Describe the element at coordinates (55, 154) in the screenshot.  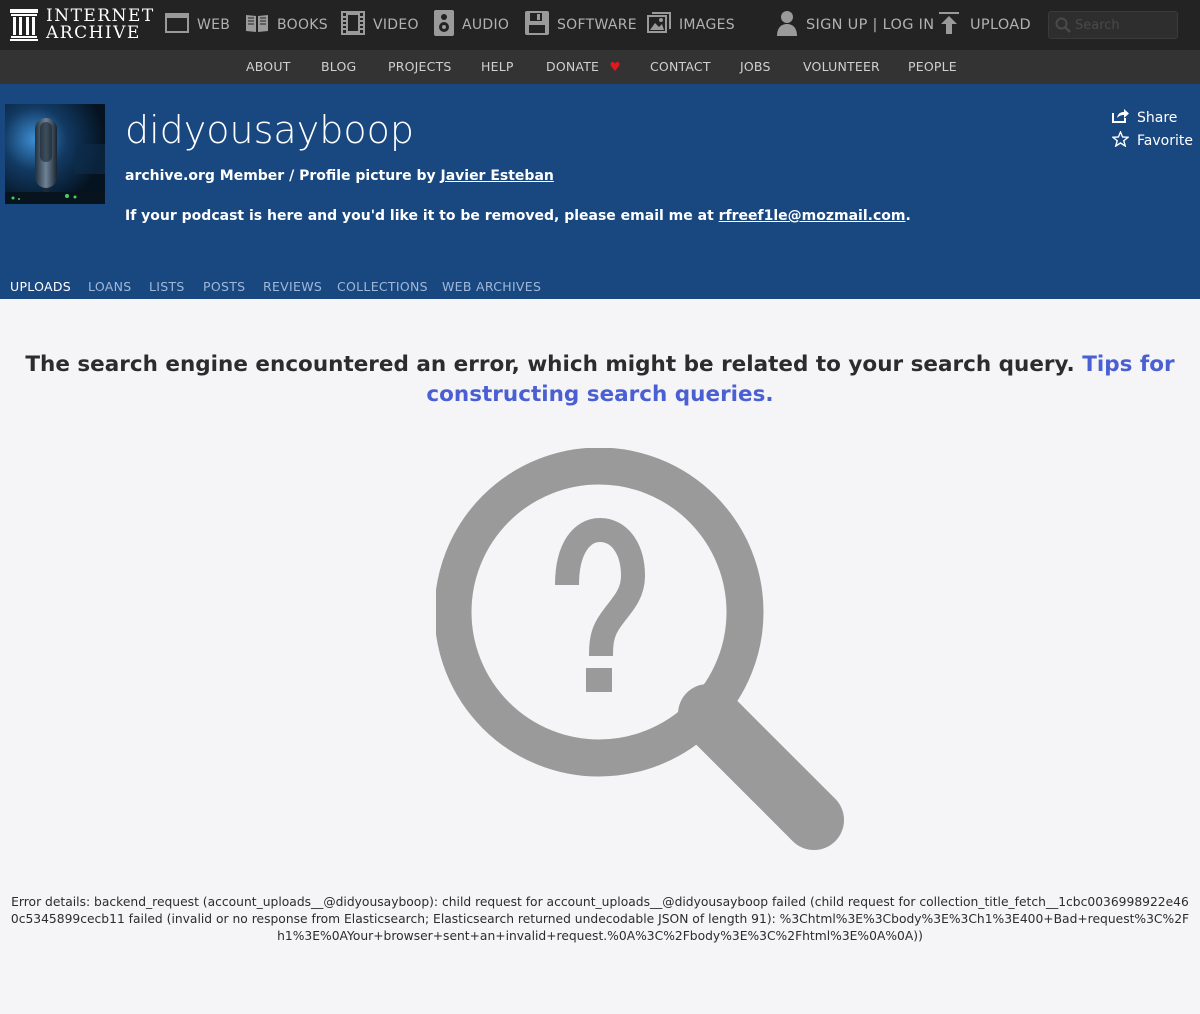
I see `avatar` at that location.